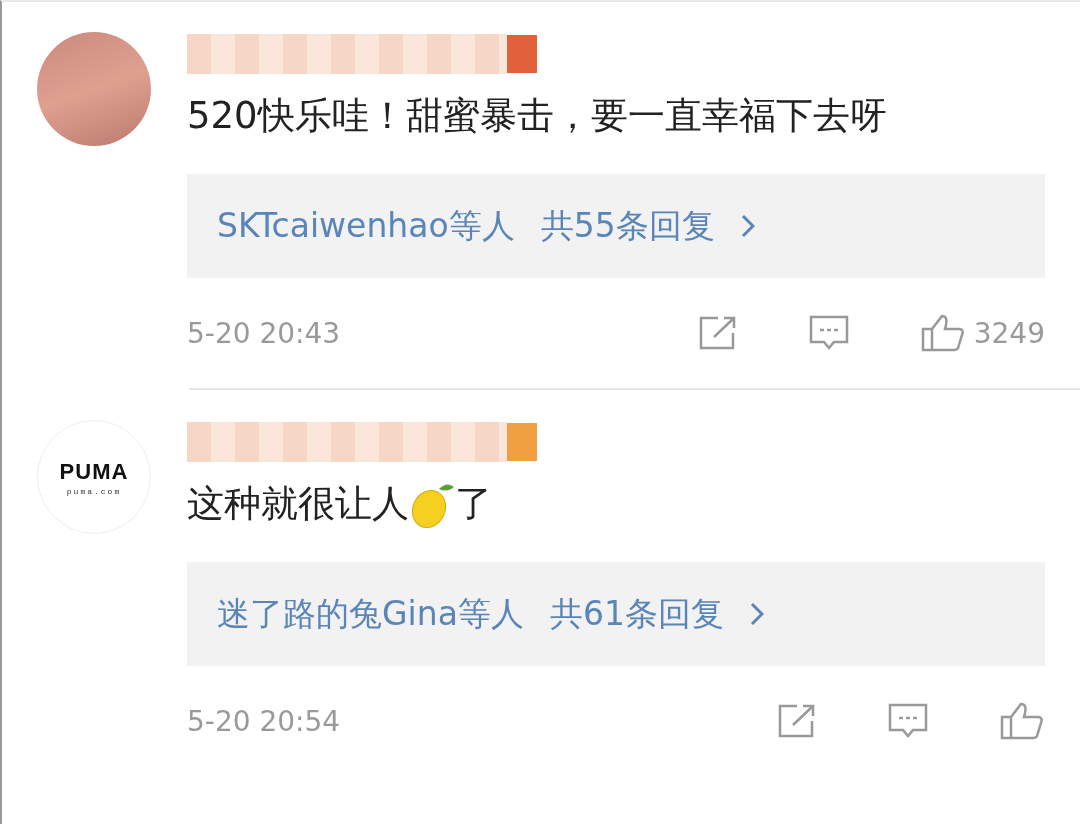 The image size is (1080, 824). What do you see at coordinates (264, 721) in the screenshot?
I see `comment-time: 5-20 20:54` at bounding box center [264, 721].